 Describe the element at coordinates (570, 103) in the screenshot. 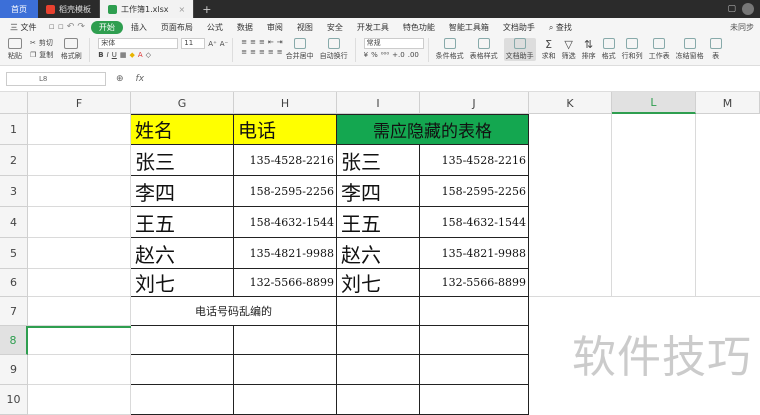

I see `column-header-k: K` at that location.